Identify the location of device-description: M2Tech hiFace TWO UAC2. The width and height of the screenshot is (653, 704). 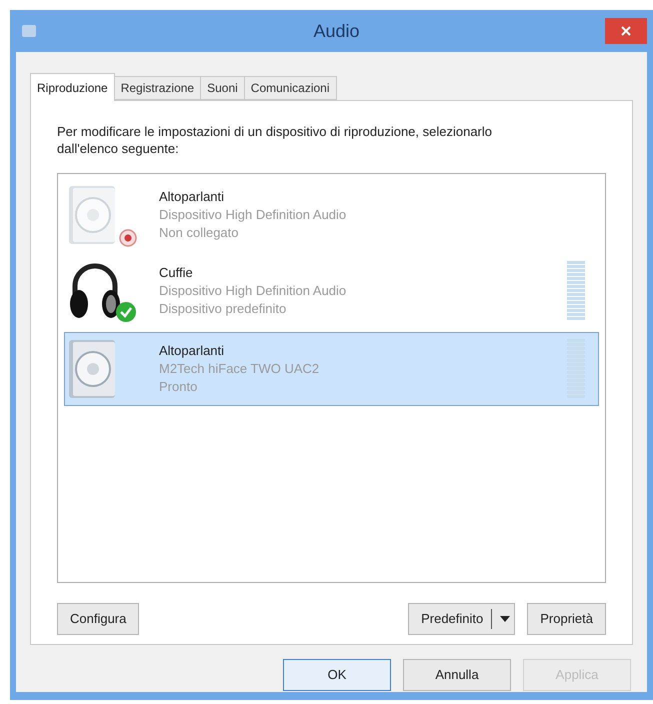
(239, 369).